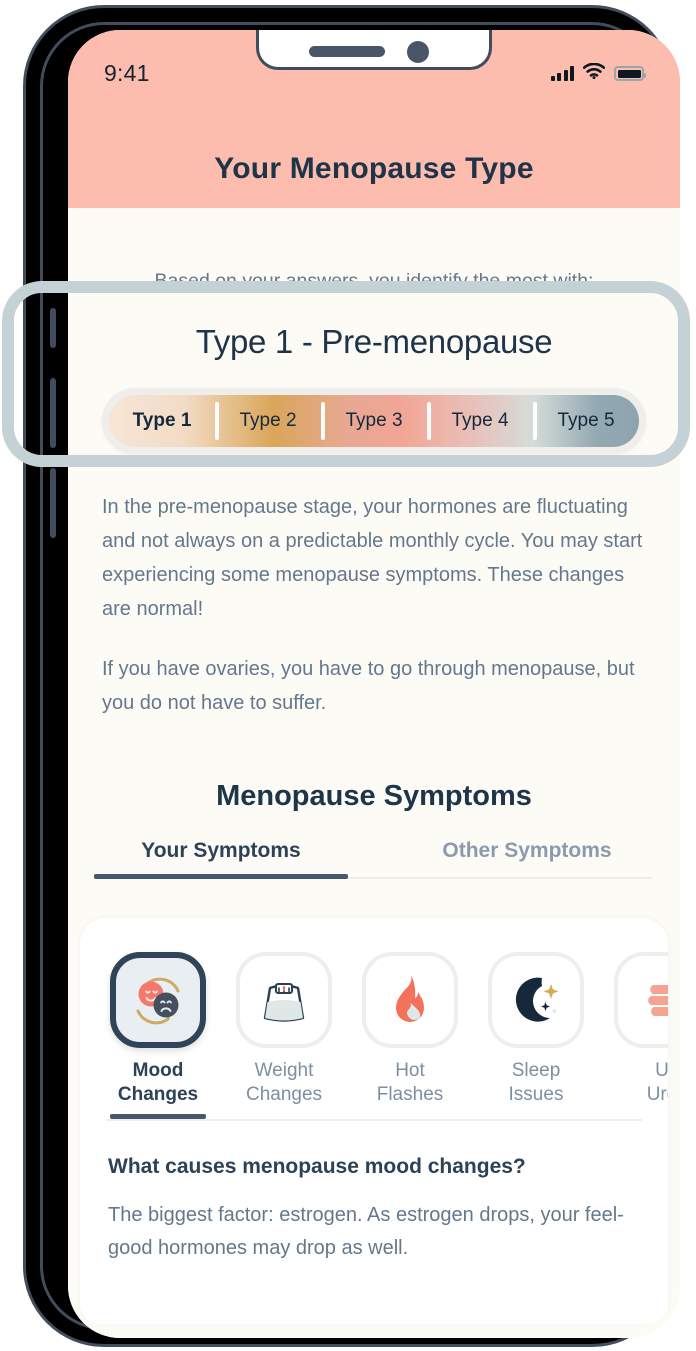 This screenshot has width=696, height=1351. Describe the element at coordinates (480, 421) in the screenshot. I see `type-option-4: Type 4` at that location.